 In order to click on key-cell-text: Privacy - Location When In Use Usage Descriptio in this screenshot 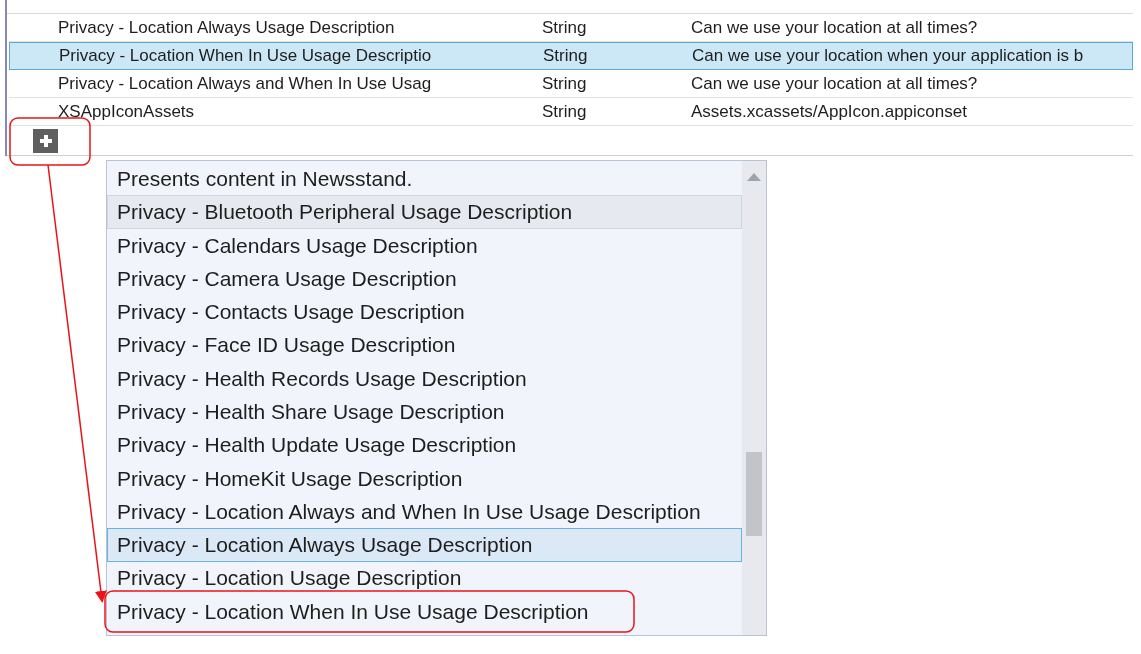, I will do `click(245, 56)`.